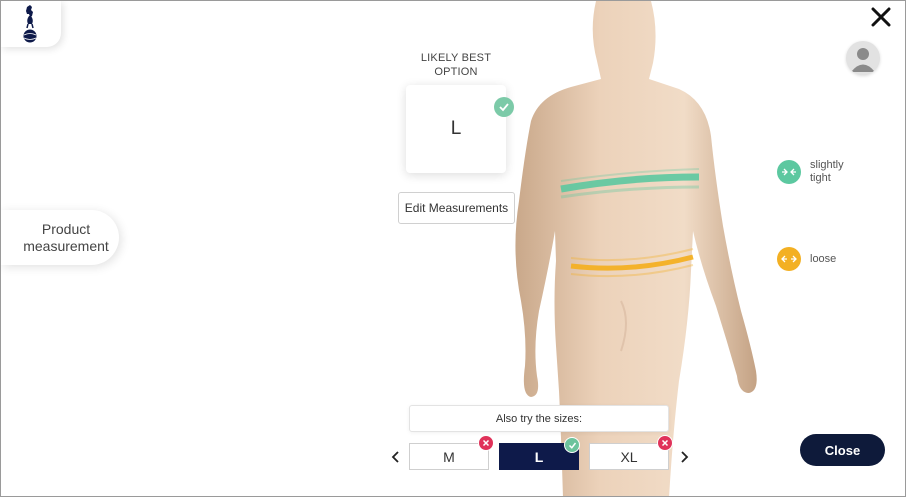 This screenshot has width=906, height=497. What do you see at coordinates (539, 456) in the screenshot?
I see `size-option-l-label: L` at bounding box center [539, 456].